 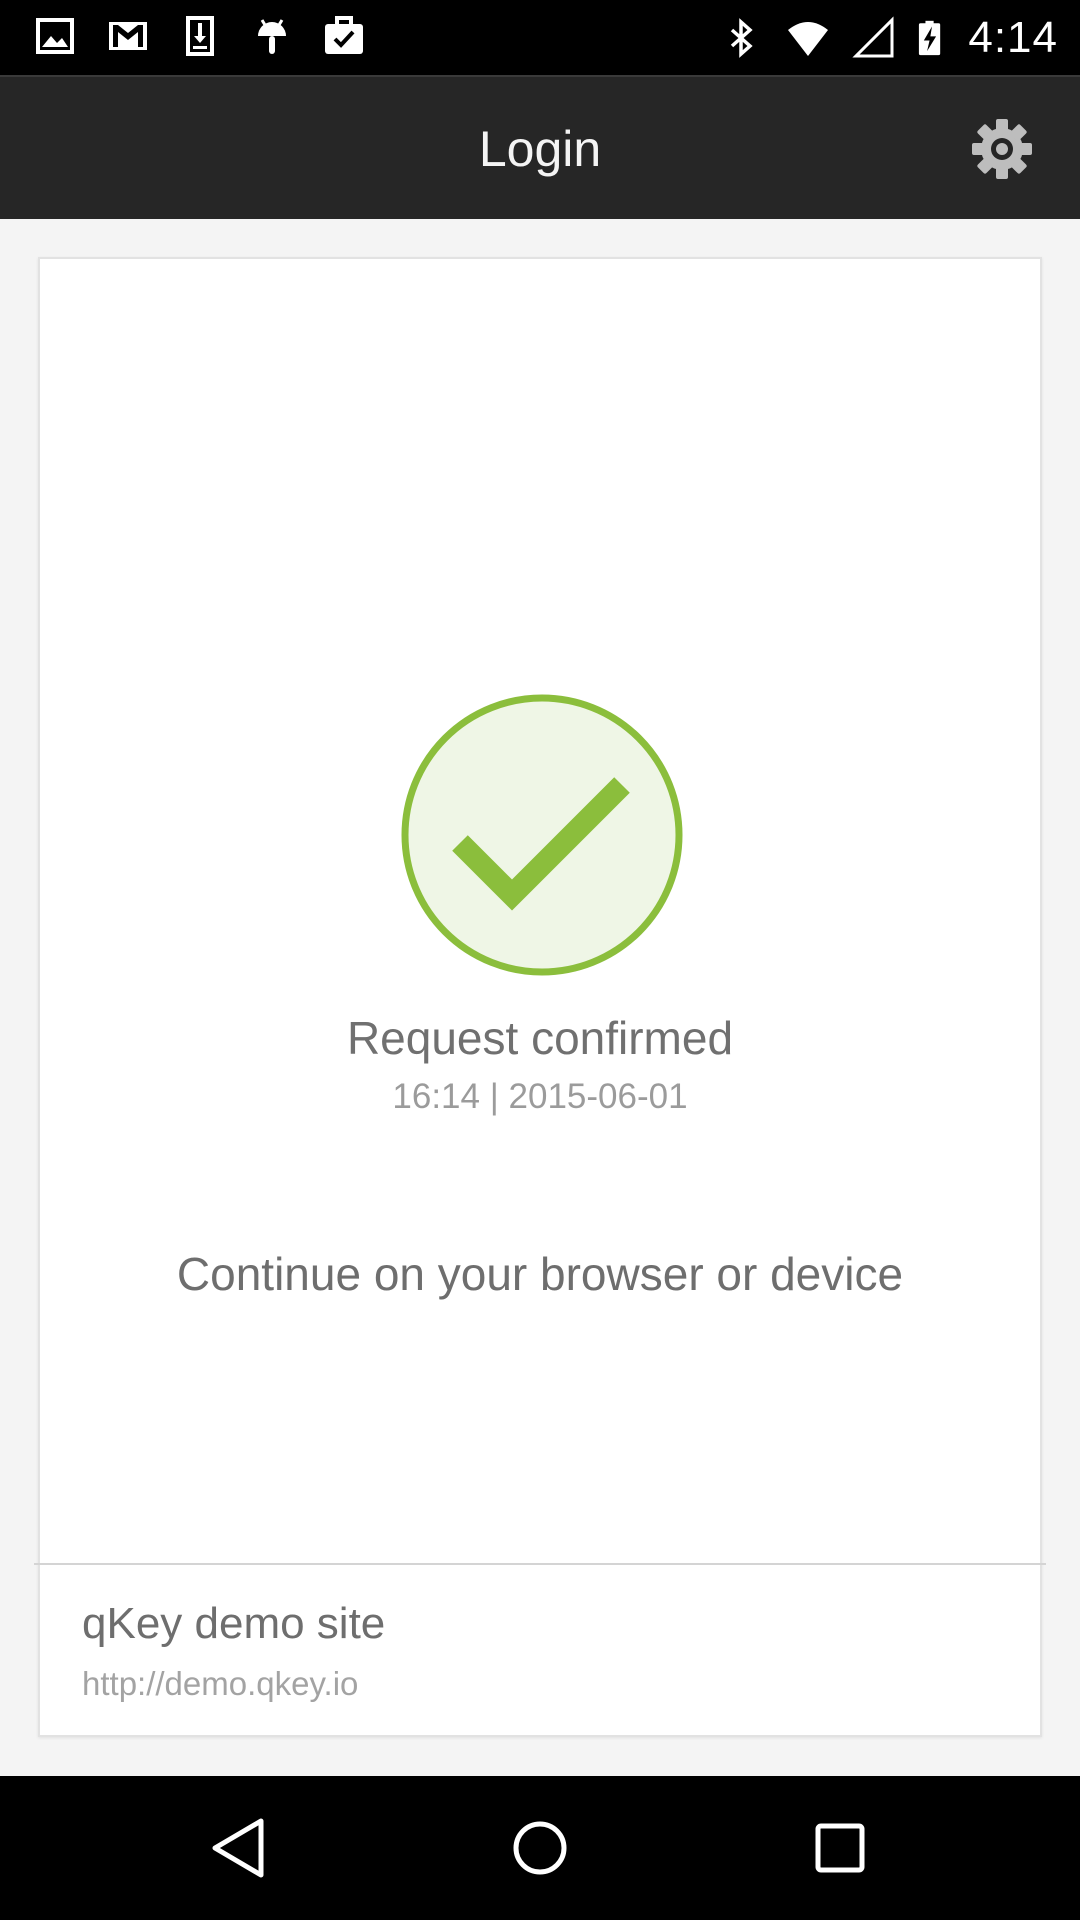 I want to click on notification-icons, so click(x=200, y=36).